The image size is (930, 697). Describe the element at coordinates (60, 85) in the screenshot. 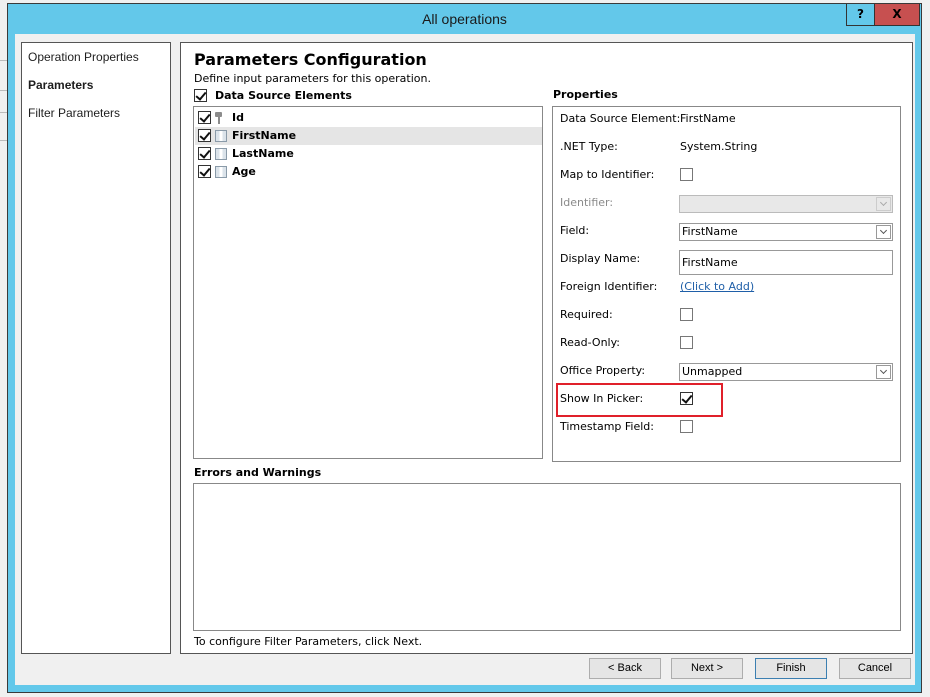

I see `nav-item-parameters: Parameters` at that location.